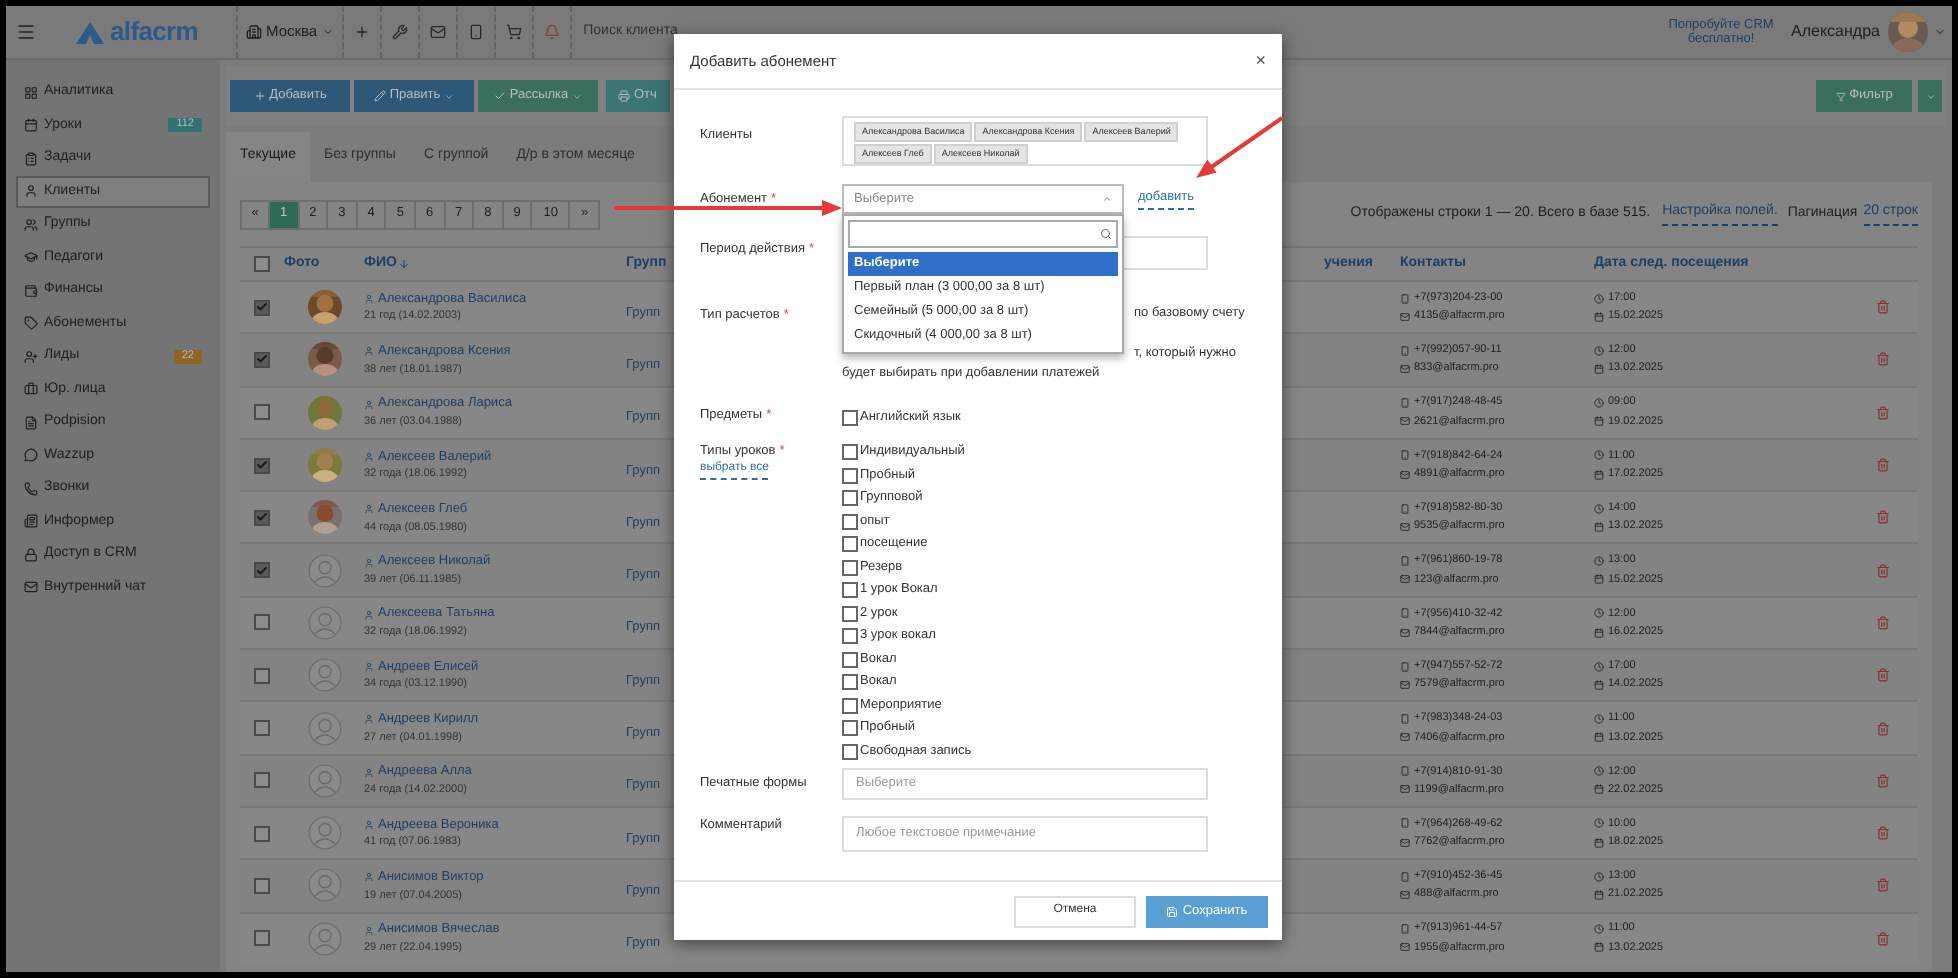 The height and width of the screenshot is (978, 1958). Describe the element at coordinates (31, 158) in the screenshot. I see `clipboard-icon` at that location.